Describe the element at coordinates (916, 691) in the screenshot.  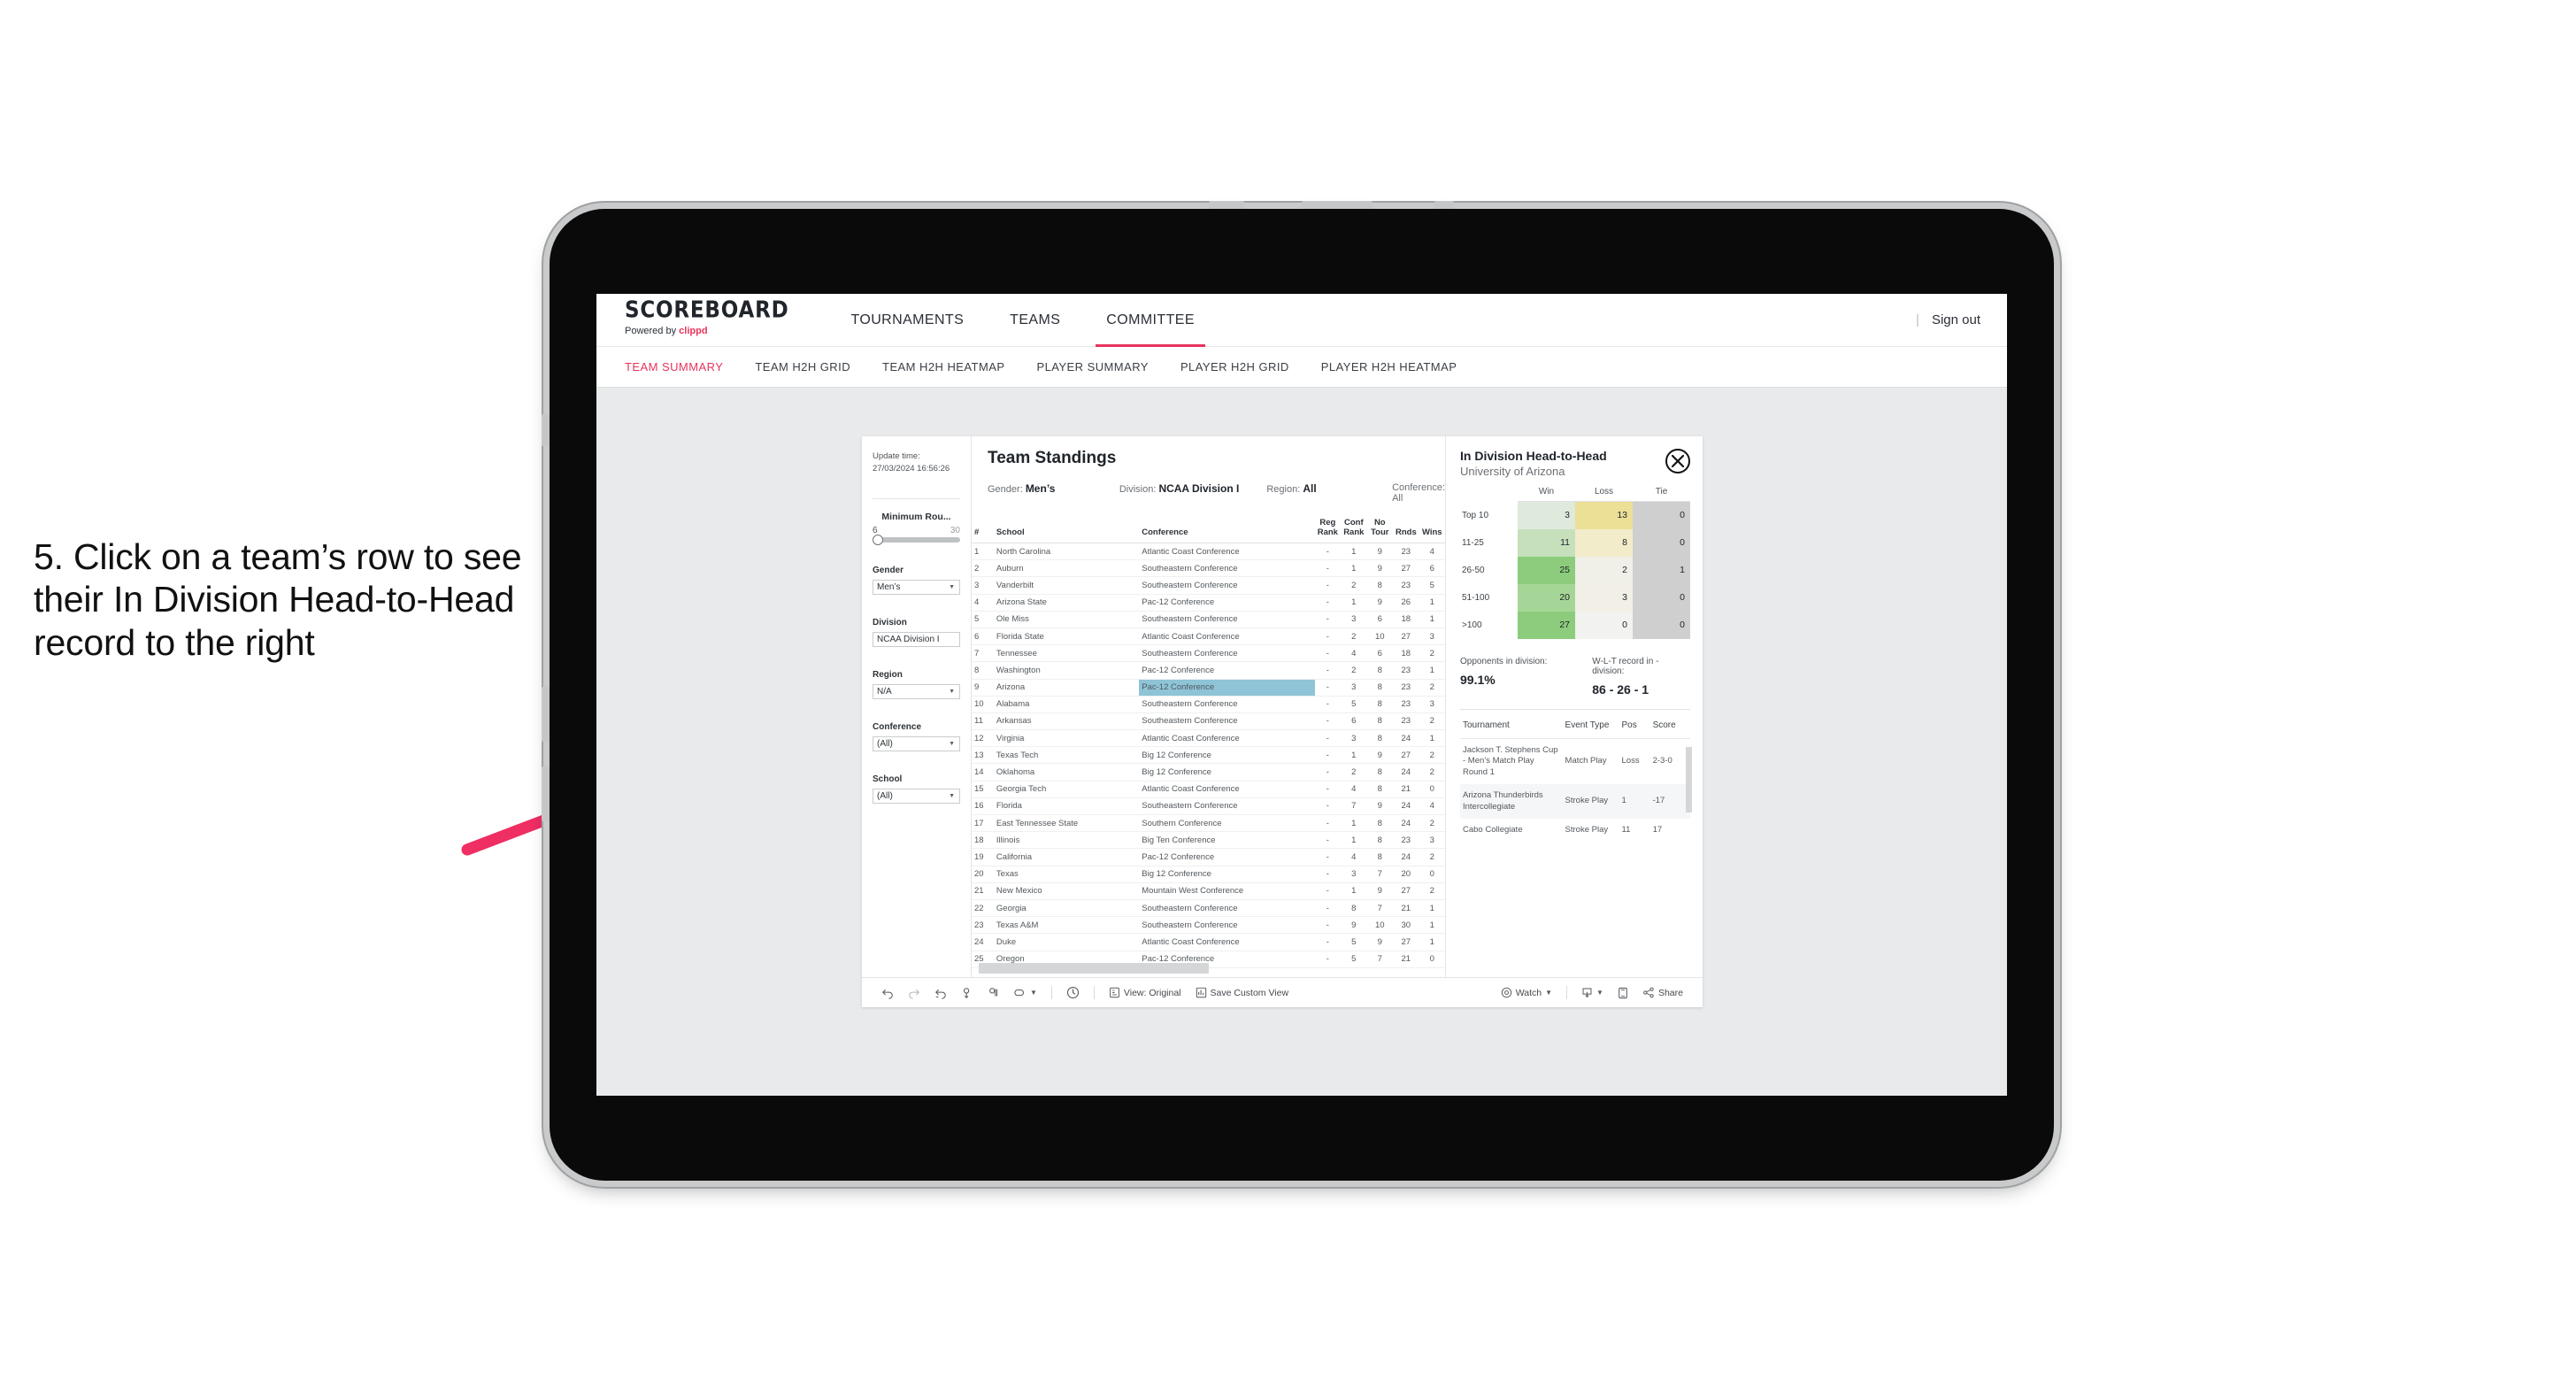
I see `filter-region-select: N/A ▼` at that location.